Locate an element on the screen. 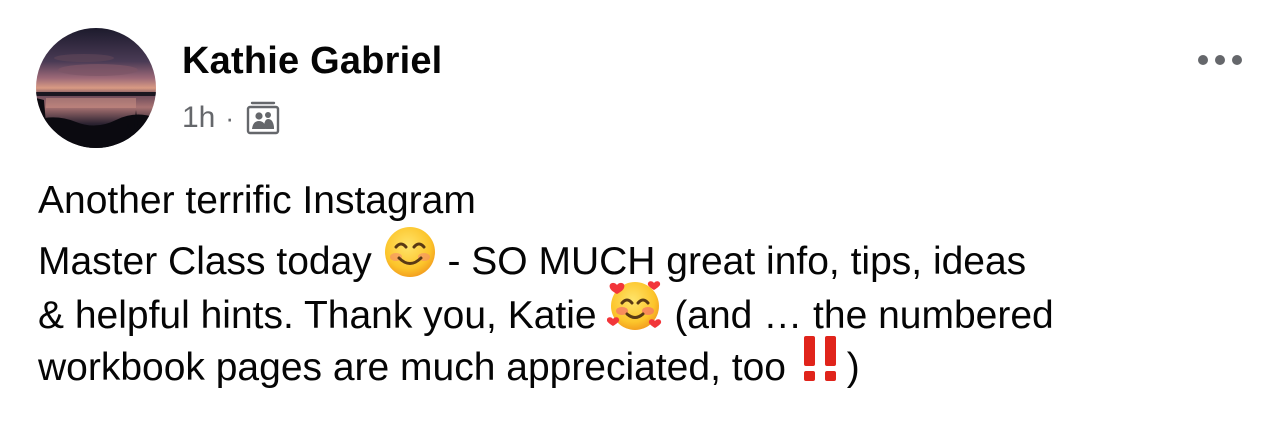 This screenshot has width=1284, height=447. more-options-button is located at coordinates (1220, 60).